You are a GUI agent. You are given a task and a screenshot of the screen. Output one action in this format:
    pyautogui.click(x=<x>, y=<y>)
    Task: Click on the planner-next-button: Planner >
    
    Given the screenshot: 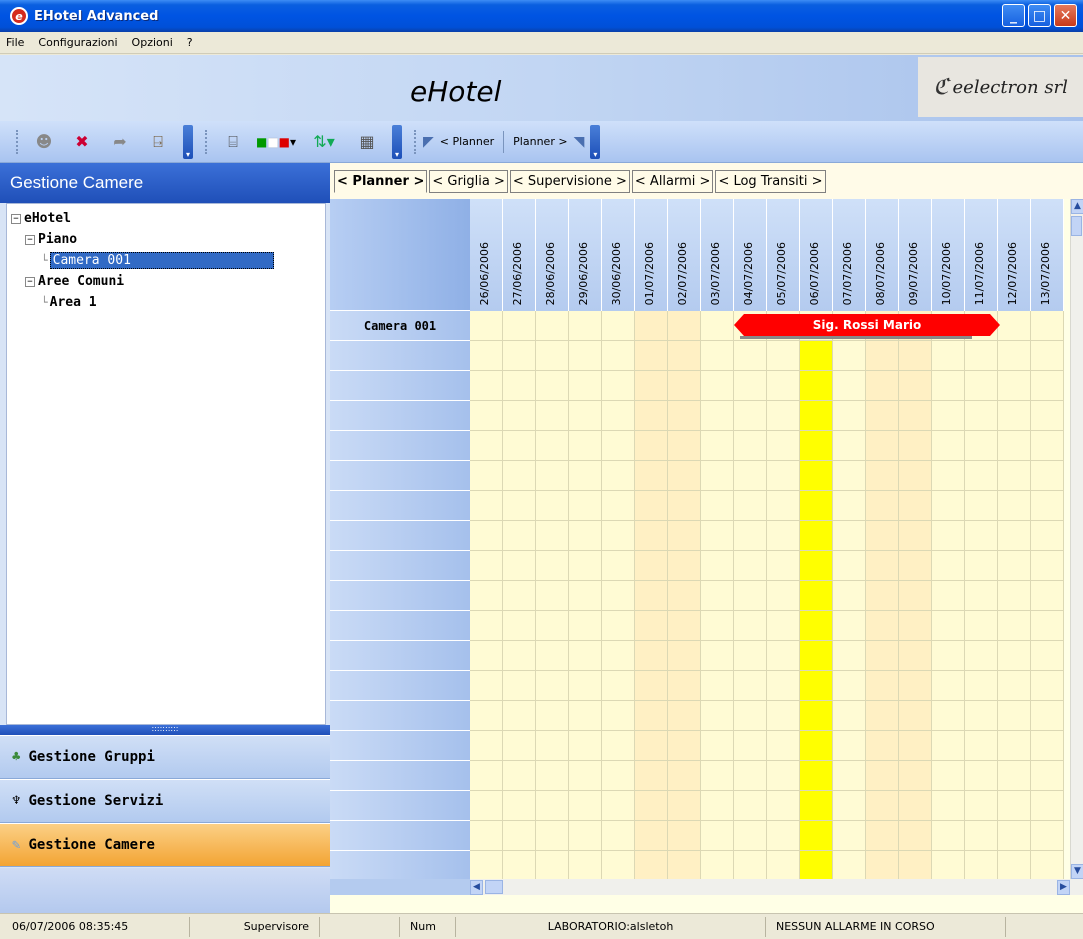 What is the action you would take?
    pyautogui.click(x=540, y=141)
    